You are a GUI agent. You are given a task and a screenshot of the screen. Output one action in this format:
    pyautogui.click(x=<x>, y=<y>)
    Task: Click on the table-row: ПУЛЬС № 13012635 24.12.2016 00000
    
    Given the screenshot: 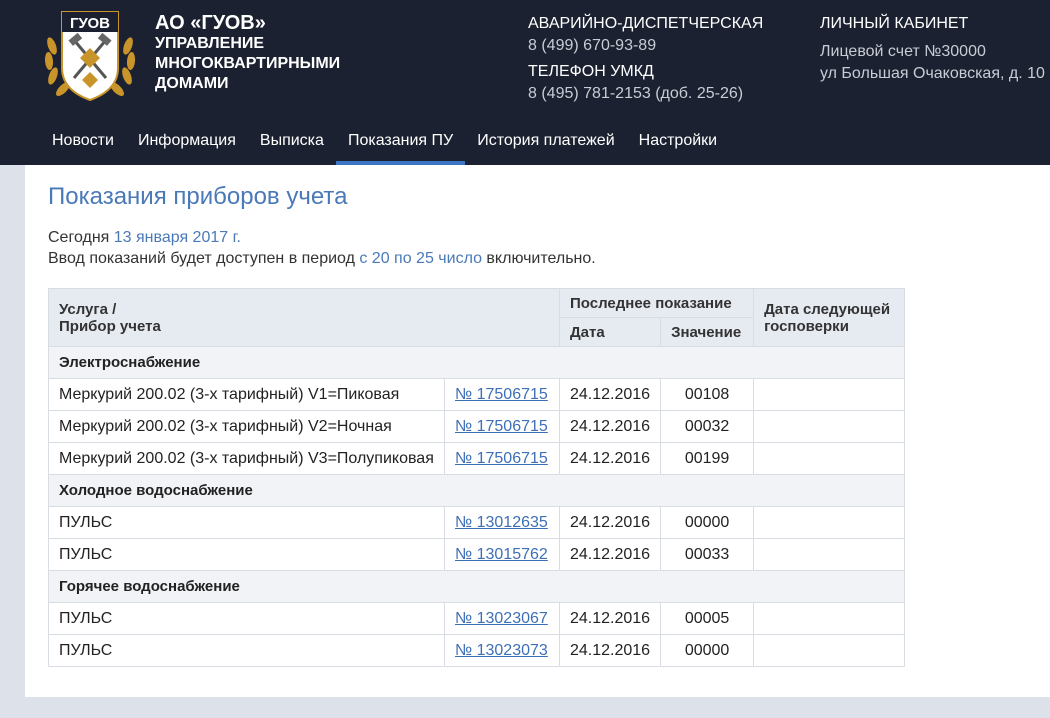 What is the action you would take?
    pyautogui.click(x=477, y=522)
    